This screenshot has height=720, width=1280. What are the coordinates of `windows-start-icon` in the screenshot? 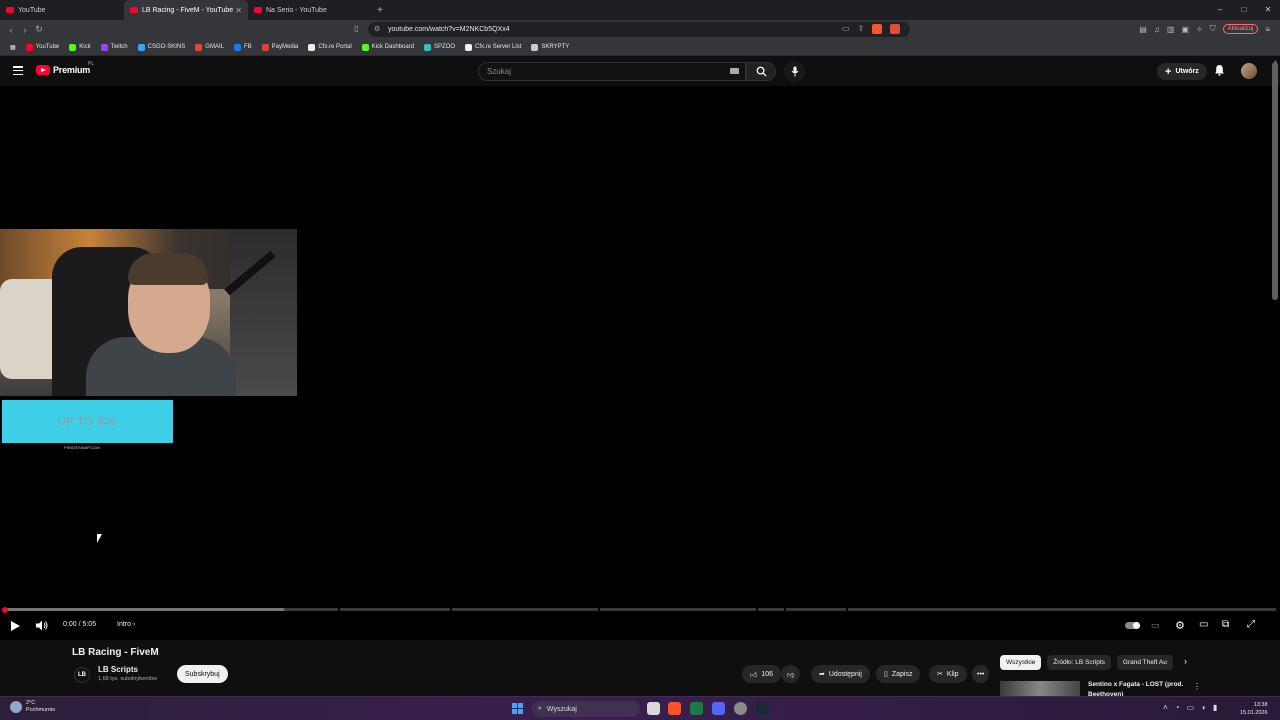 It's located at (517, 708).